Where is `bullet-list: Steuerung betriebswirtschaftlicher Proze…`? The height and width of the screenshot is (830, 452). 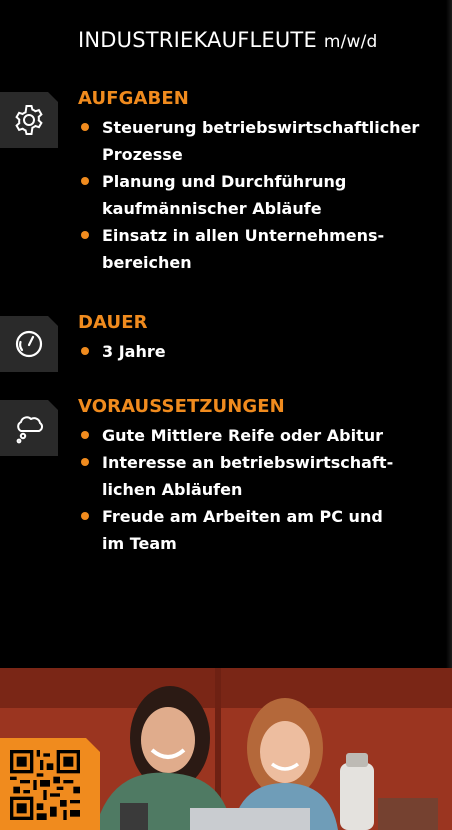
bullet-list: Steuerung betriebswirtschaftlicher Proze… is located at coordinates (250, 195).